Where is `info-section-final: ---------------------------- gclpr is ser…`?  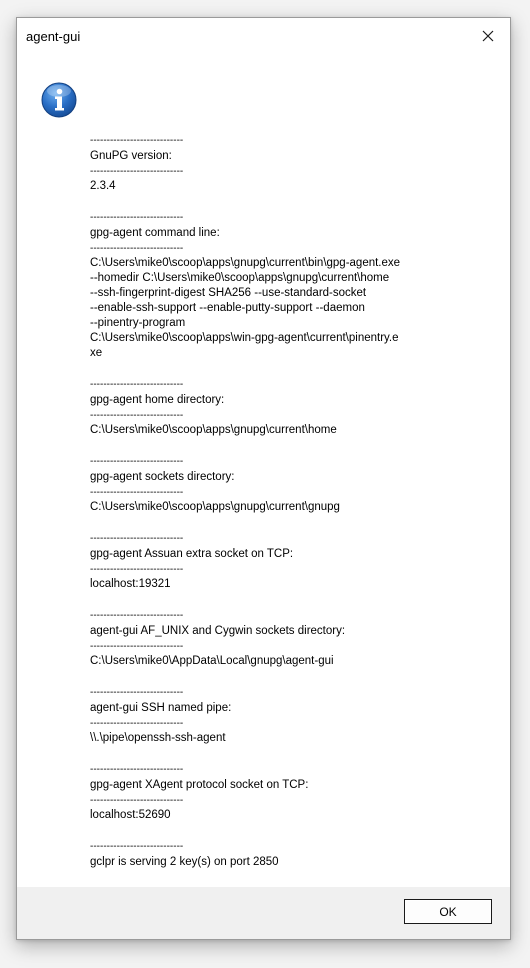 info-section-final: ---------------------------- gclpr is ser… is located at coordinates (290, 854).